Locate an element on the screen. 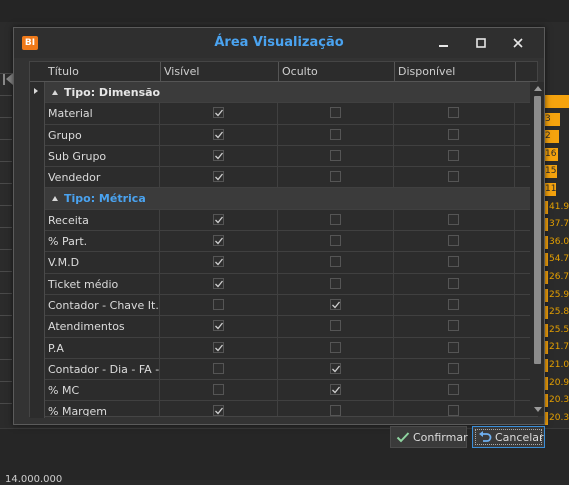 This screenshot has height=485, width=569. scroll-down-icon is located at coordinates (538, 409).